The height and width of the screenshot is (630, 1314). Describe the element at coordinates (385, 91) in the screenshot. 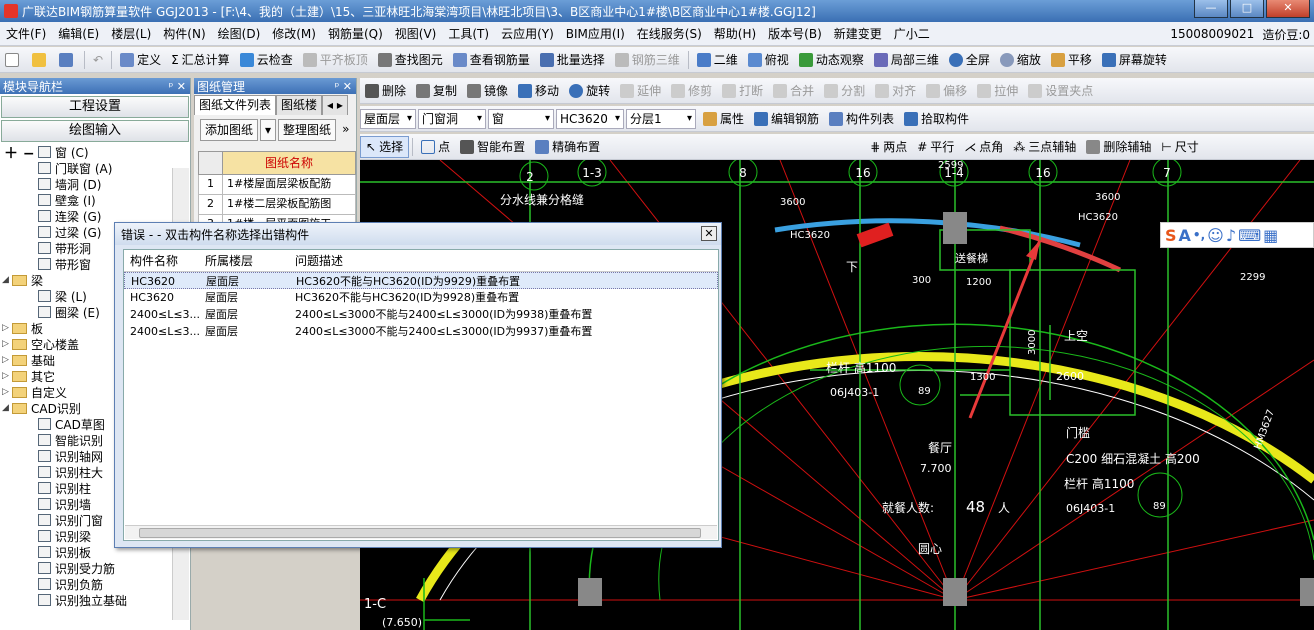

I see `delete-button: 删除` at that location.